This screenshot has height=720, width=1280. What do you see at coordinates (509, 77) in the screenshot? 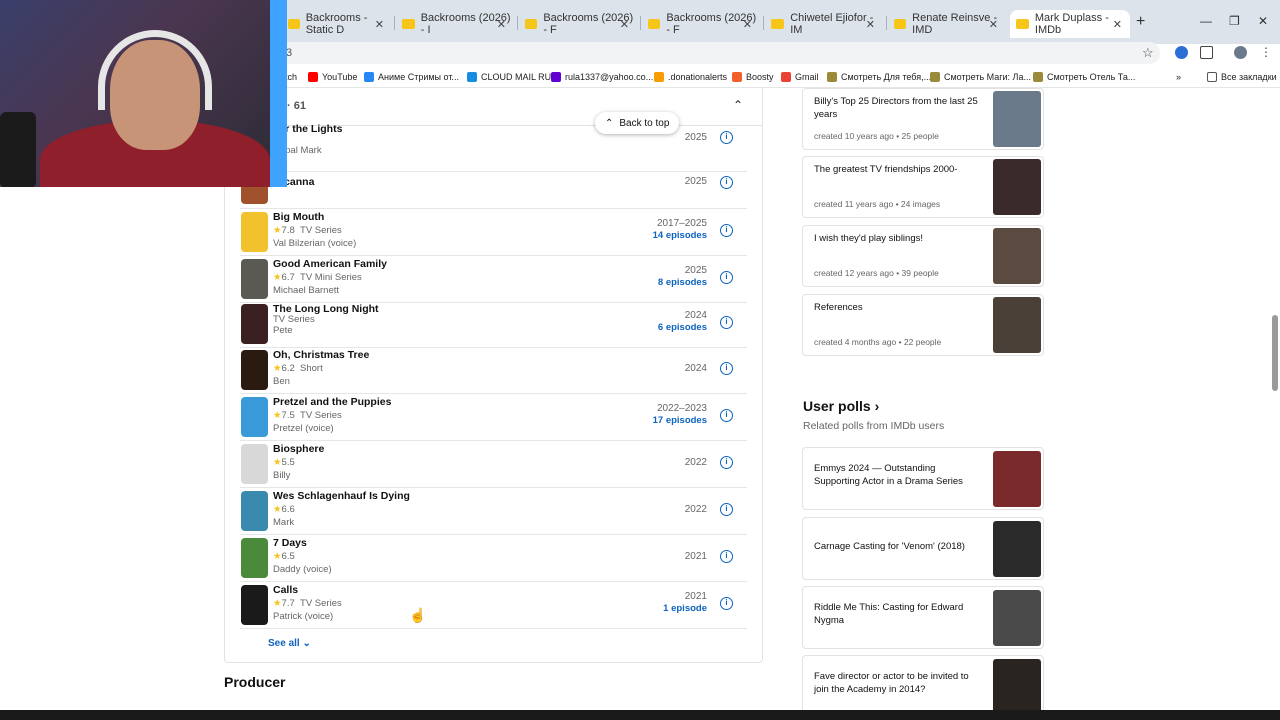
I see `bookmark-cloud-mail: CLOUD MAIL RU` at bounding box center [509, 77].